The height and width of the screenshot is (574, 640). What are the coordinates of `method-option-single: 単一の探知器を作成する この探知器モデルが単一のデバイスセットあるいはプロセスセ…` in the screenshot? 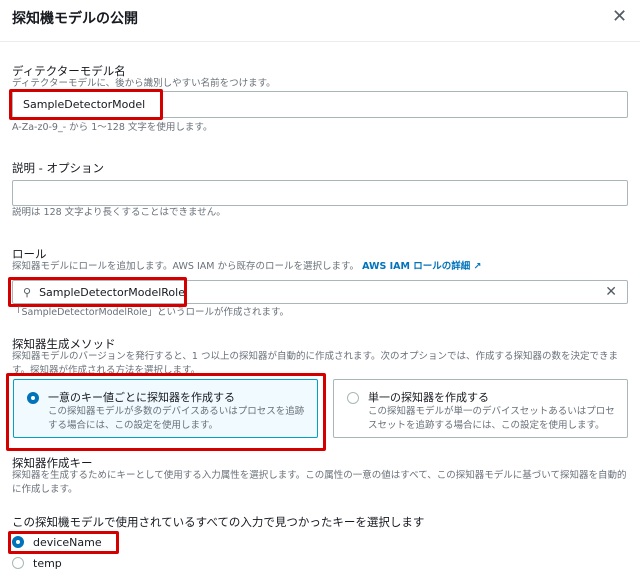 It's located at (480, 408).